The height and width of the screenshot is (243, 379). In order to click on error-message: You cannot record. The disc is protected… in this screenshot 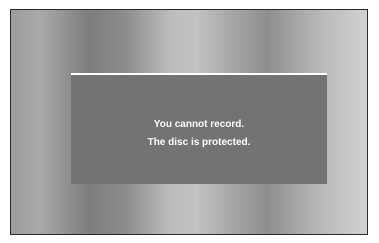, I will do `click(199, 134)`.